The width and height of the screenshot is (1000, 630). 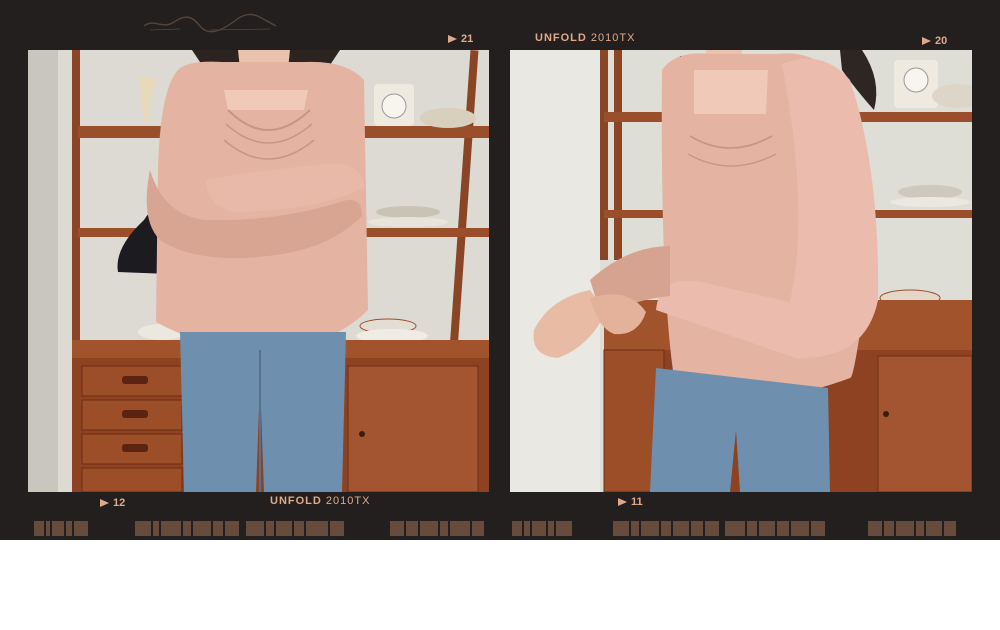 What do you see at coordinates (112, 503) in the screenshot?
I see `frame-number-bottom-left: 12` at bounding box center [112, 503].